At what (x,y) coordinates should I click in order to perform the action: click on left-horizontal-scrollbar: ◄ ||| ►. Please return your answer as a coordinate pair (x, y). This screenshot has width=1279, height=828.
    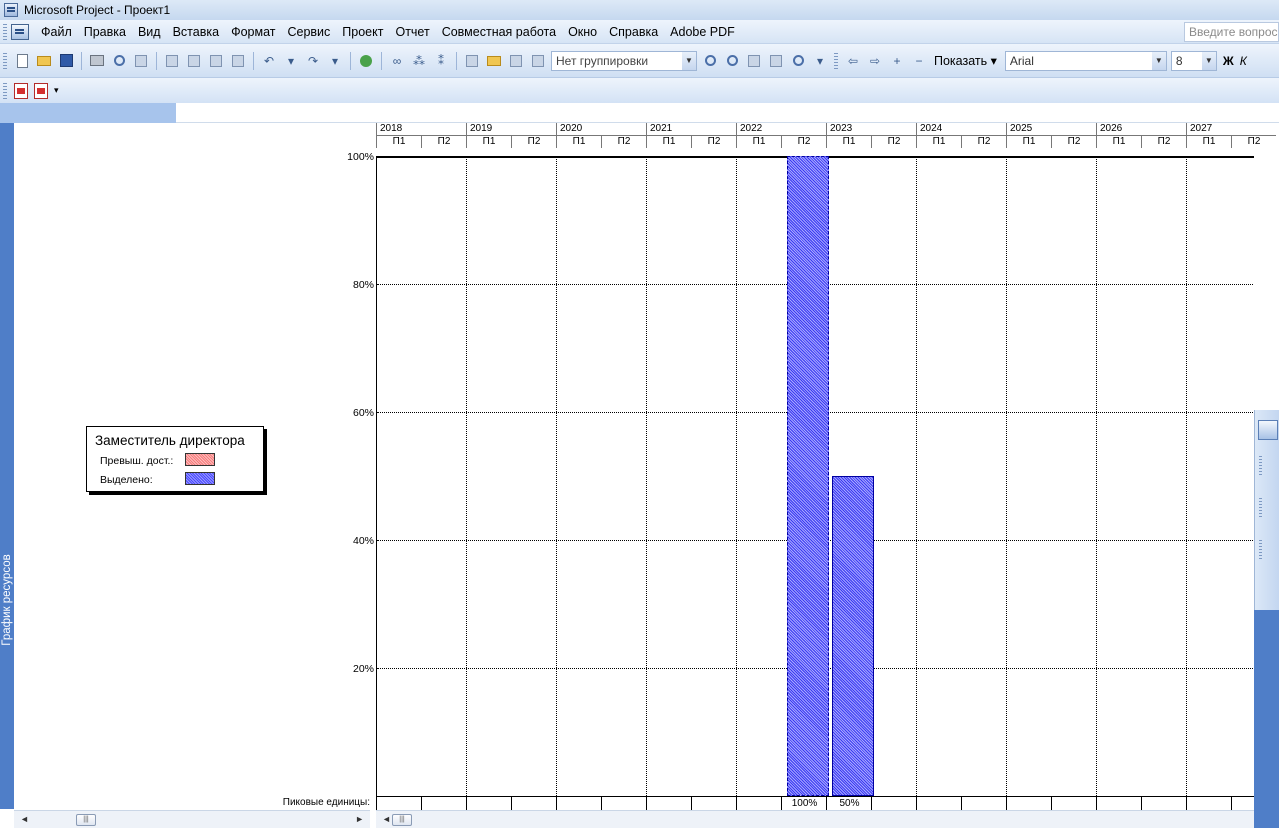
    Looking at the image, I should click on (192, 819).